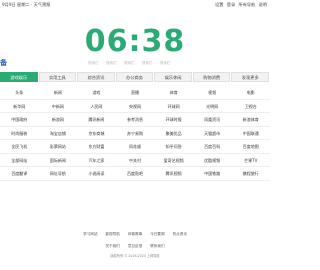 This screenshot has width=320, height=270. I want to click on top-links: 设置 登录 所有导航 说明, so click(240, 5).